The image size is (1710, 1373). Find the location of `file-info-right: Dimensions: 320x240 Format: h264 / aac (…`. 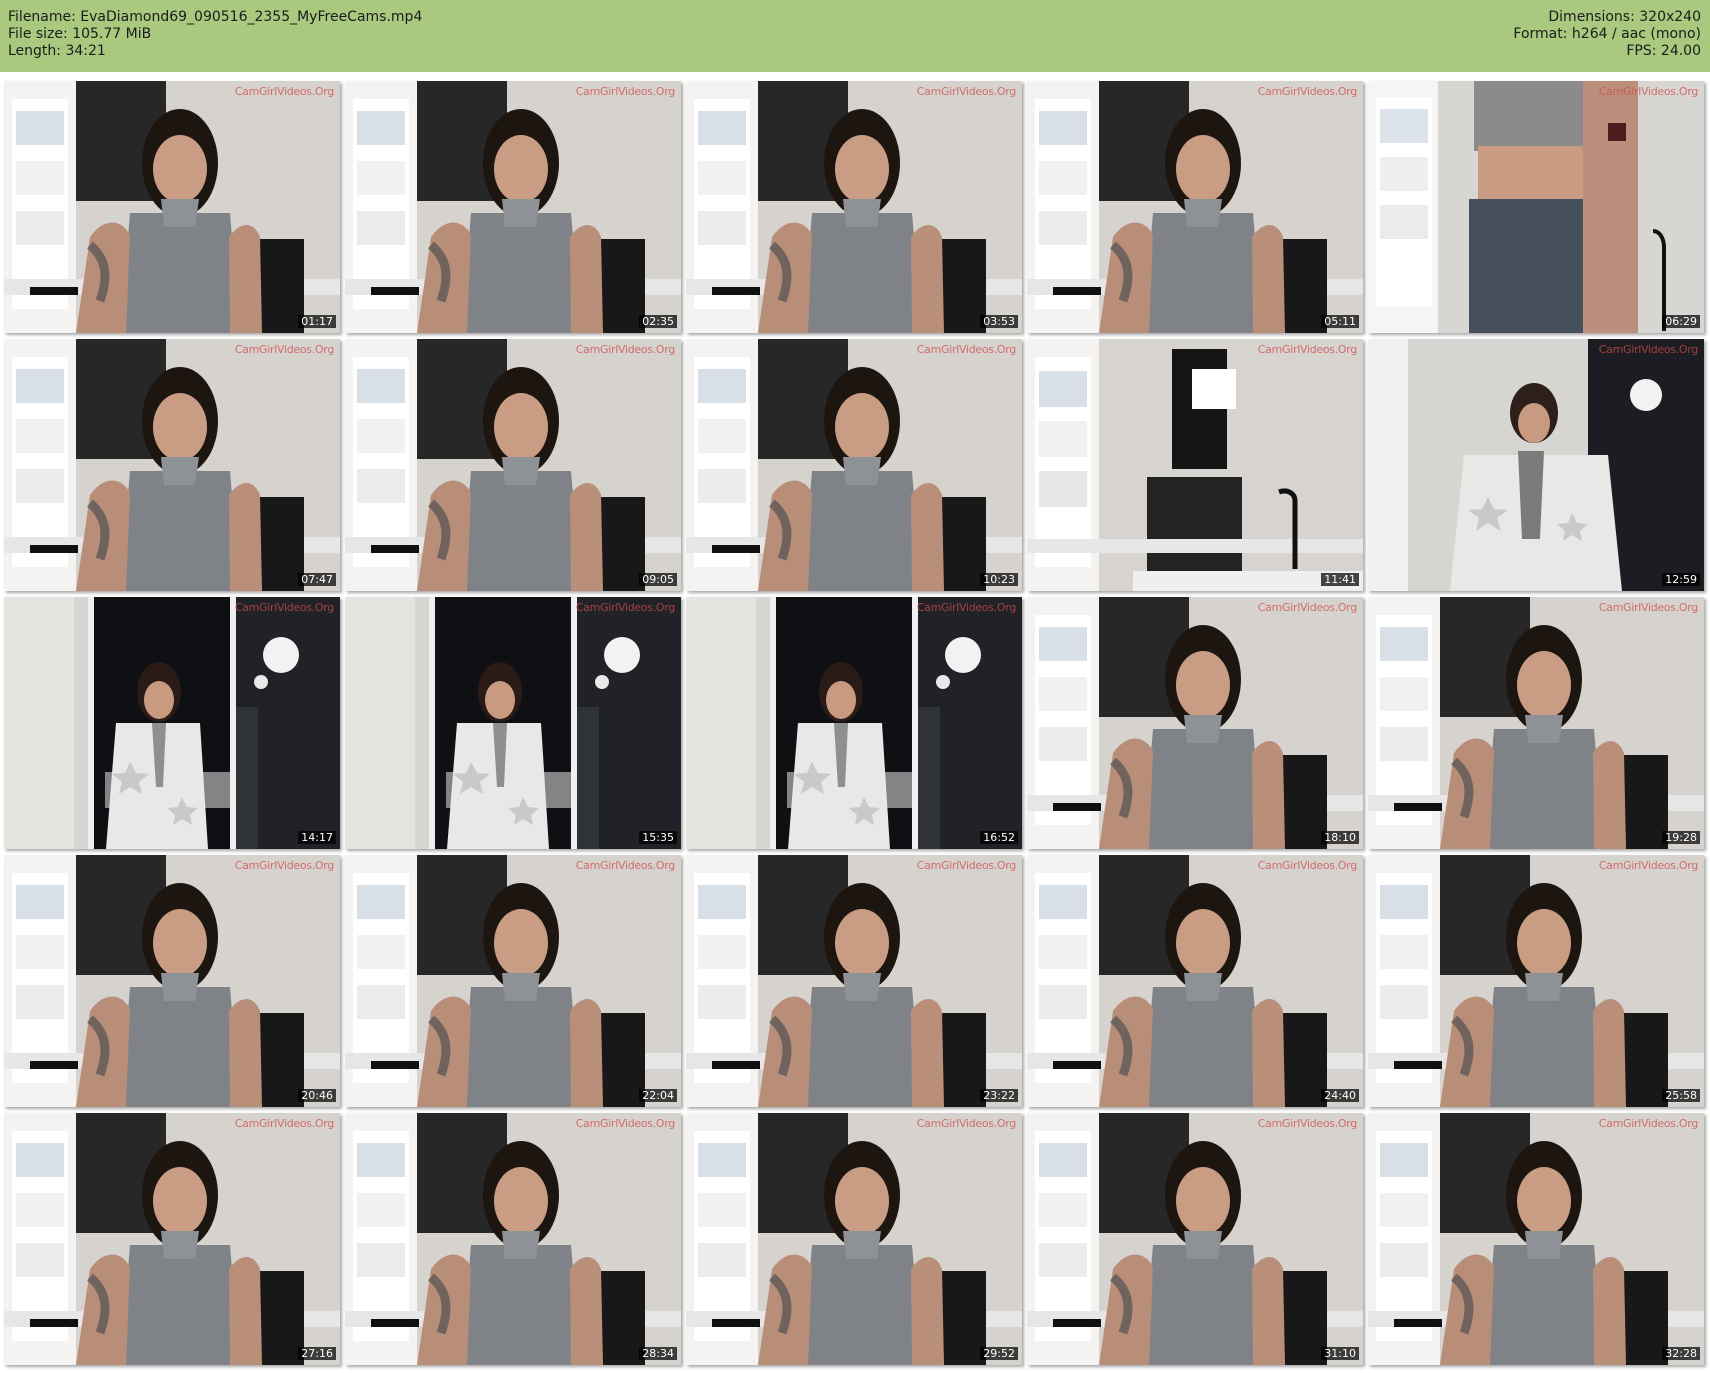

file-info-right: Dimensions: 320x240 Format: h264 / aac (… is located at coordinates (1607, 34).